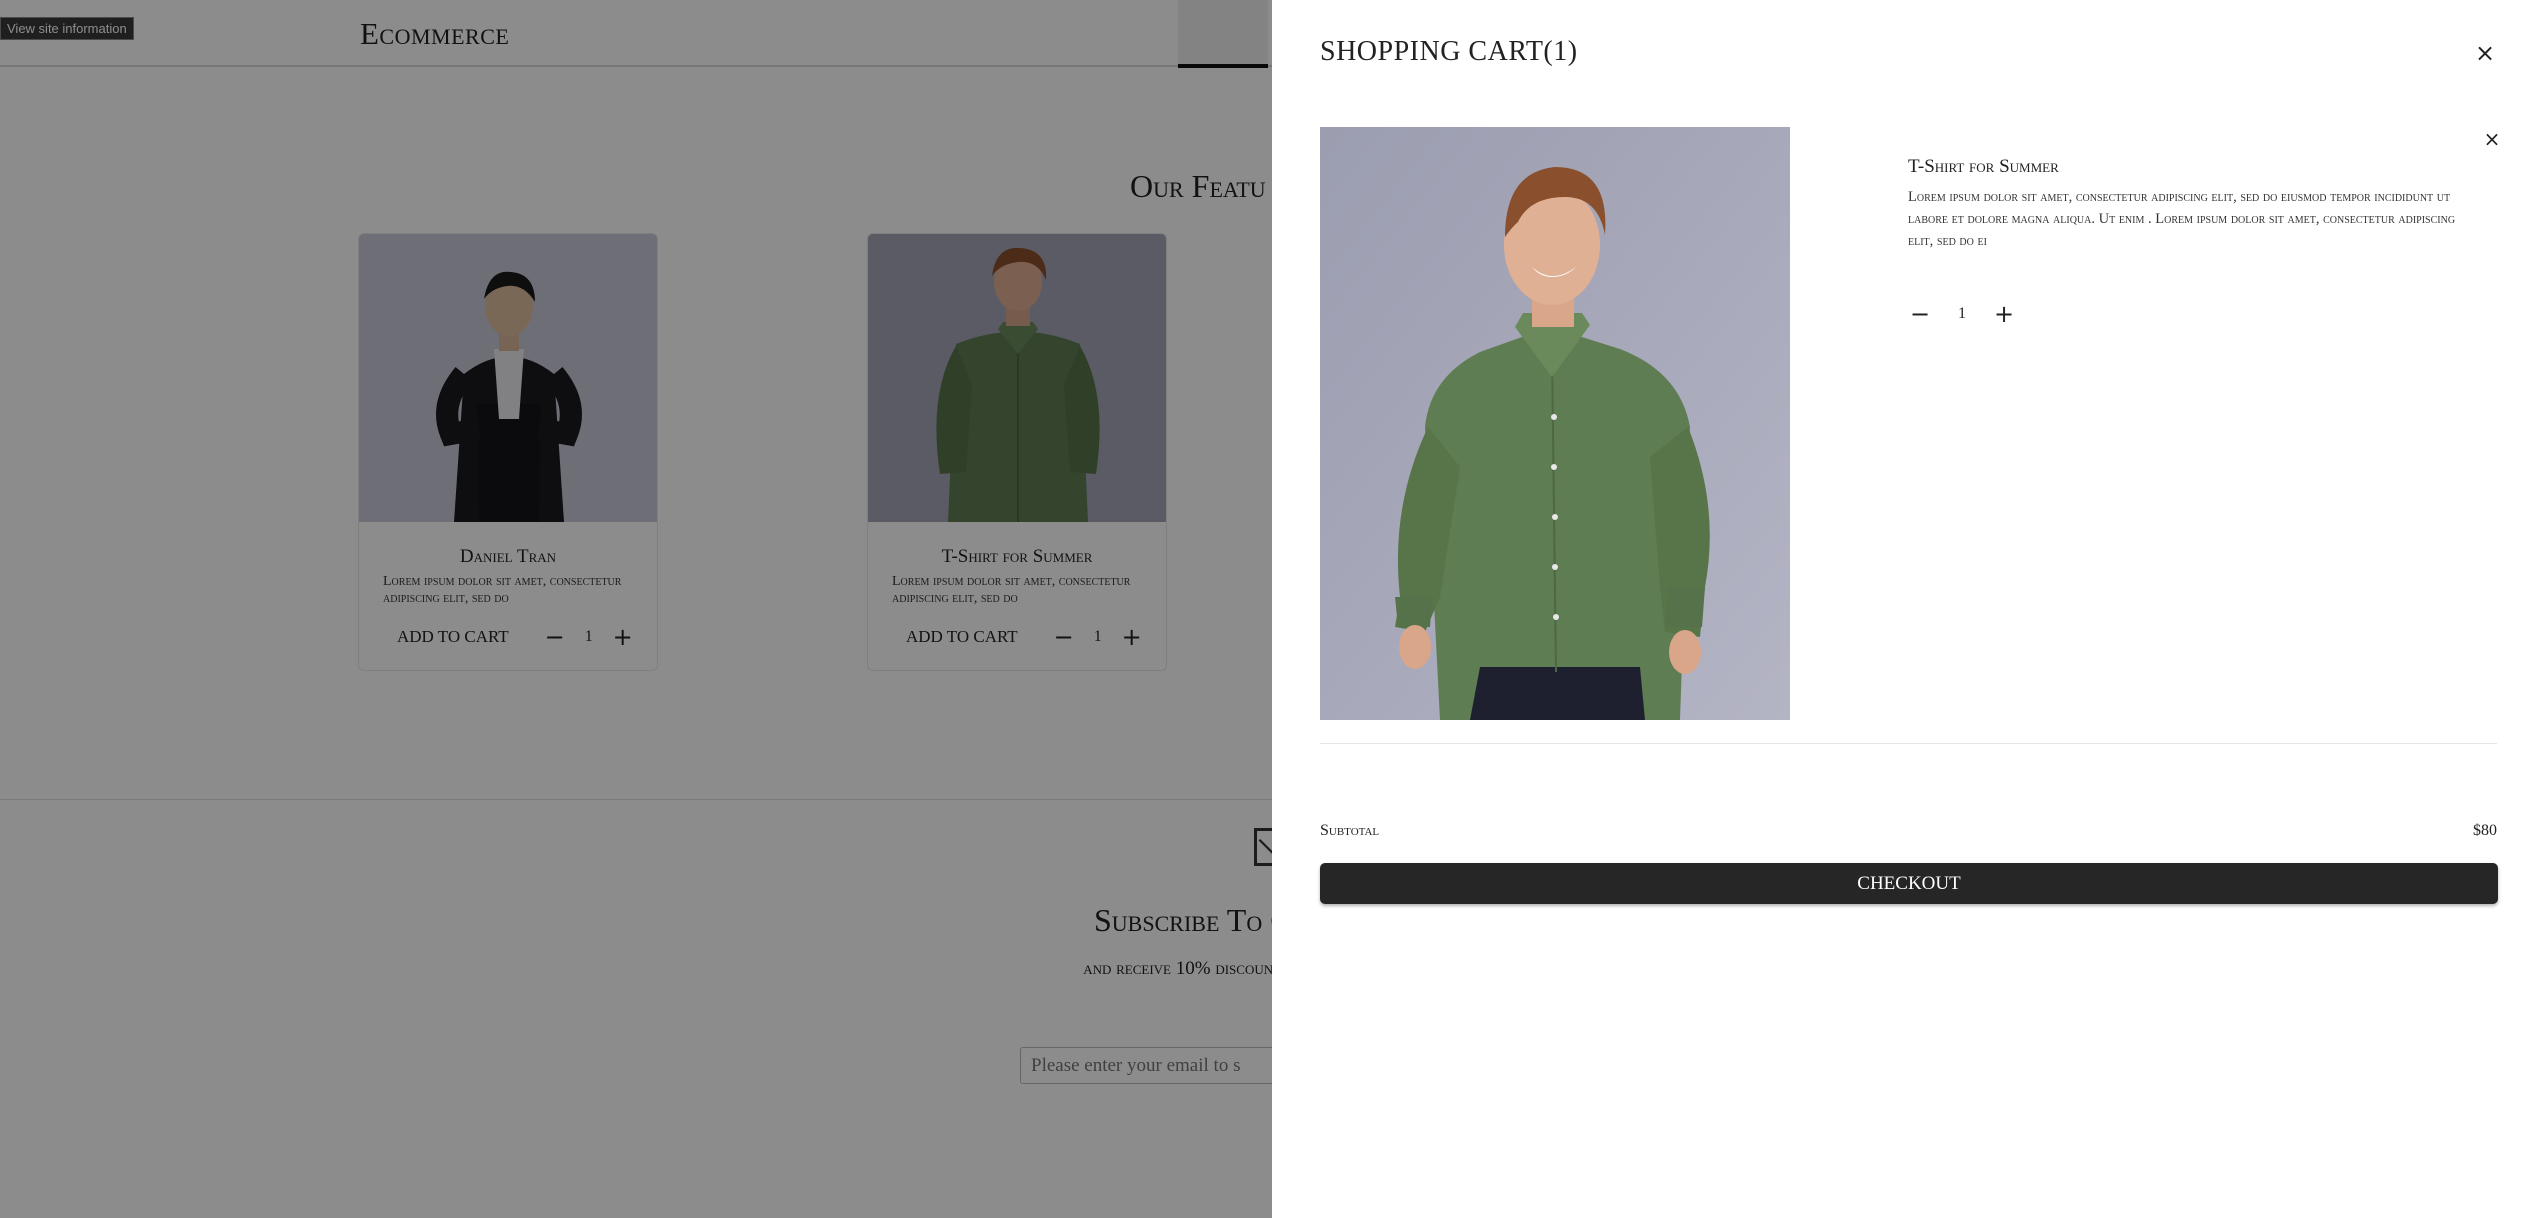 The width and height of the screenshot is (2545, 1218). I want to click on shirt-model-photo, so click(1555, 423).